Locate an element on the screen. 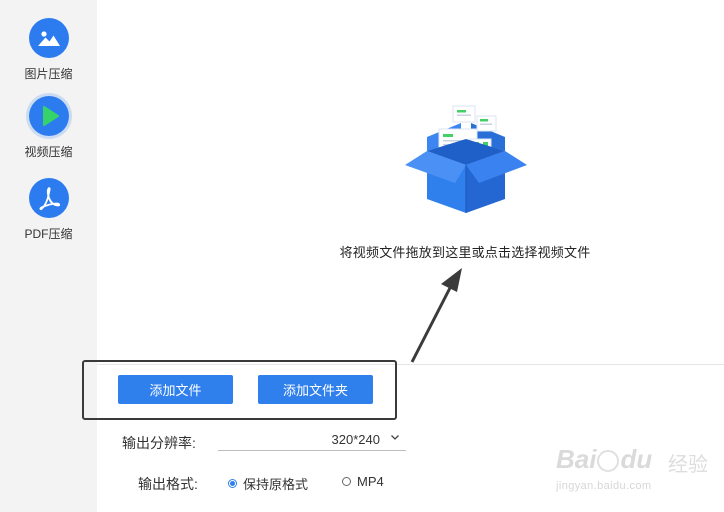  sidebar-item-label: 视频压缩 is located at coordinates (48, 152).